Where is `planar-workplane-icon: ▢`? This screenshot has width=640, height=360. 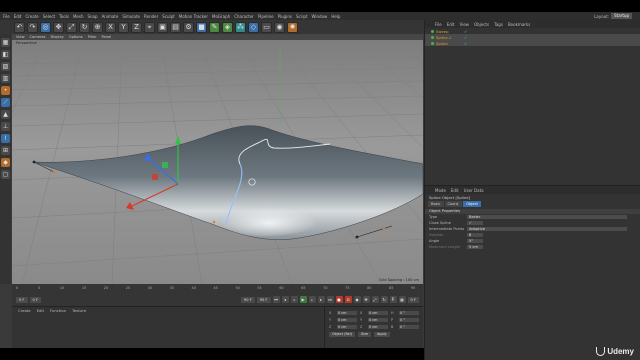
planar-workplane-icon: ▢ is located at coordinates (5, 174).